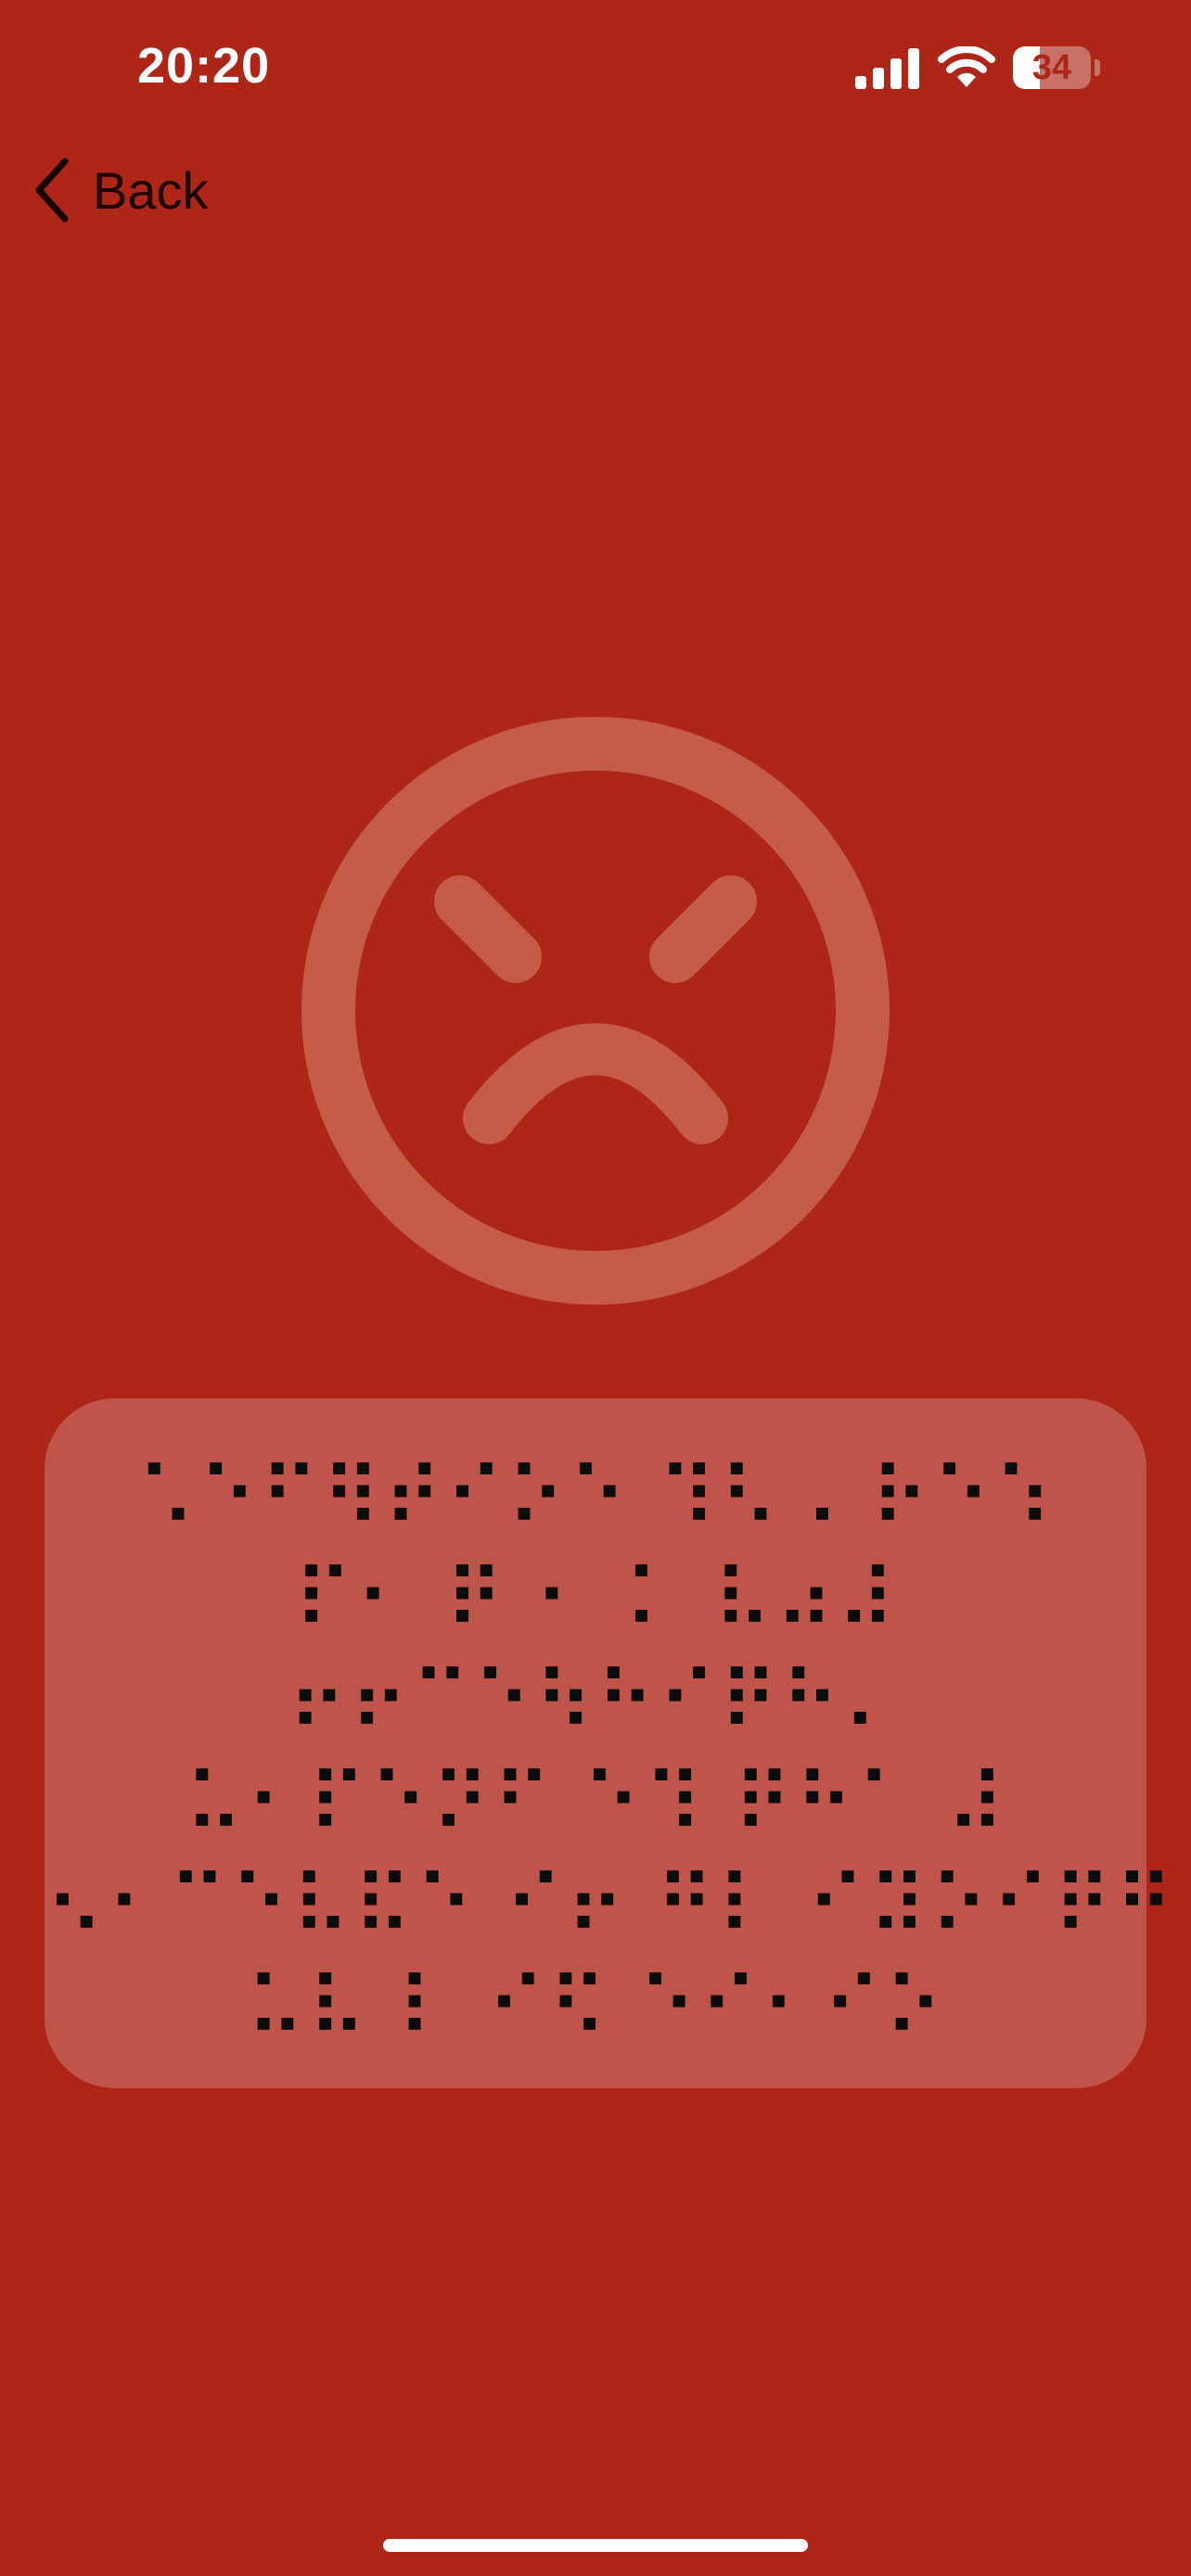 The image size is (1191, 2576). Describe the element at coordinates (595, 1011) in the screenshot. I see `angry-face-icon` at that location.